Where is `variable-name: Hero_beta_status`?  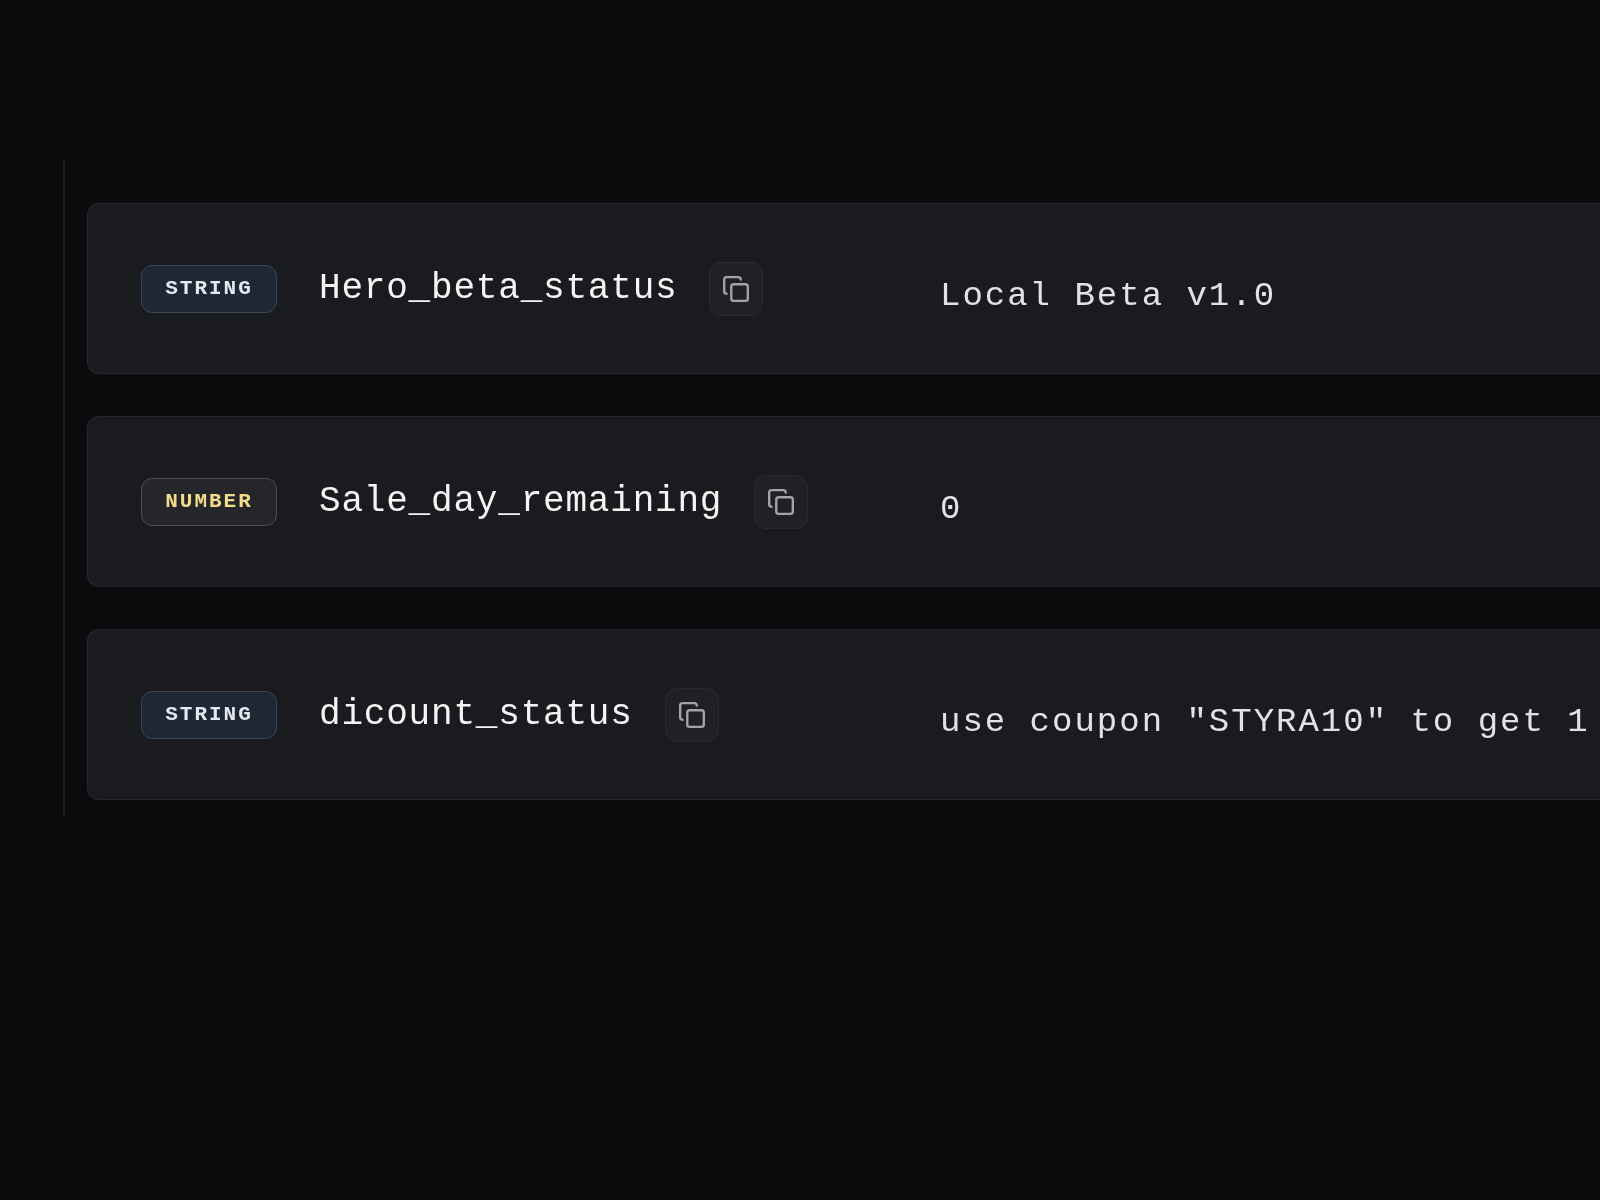
variable-name: Hero_beta_status is located at coordinates (498, 288).